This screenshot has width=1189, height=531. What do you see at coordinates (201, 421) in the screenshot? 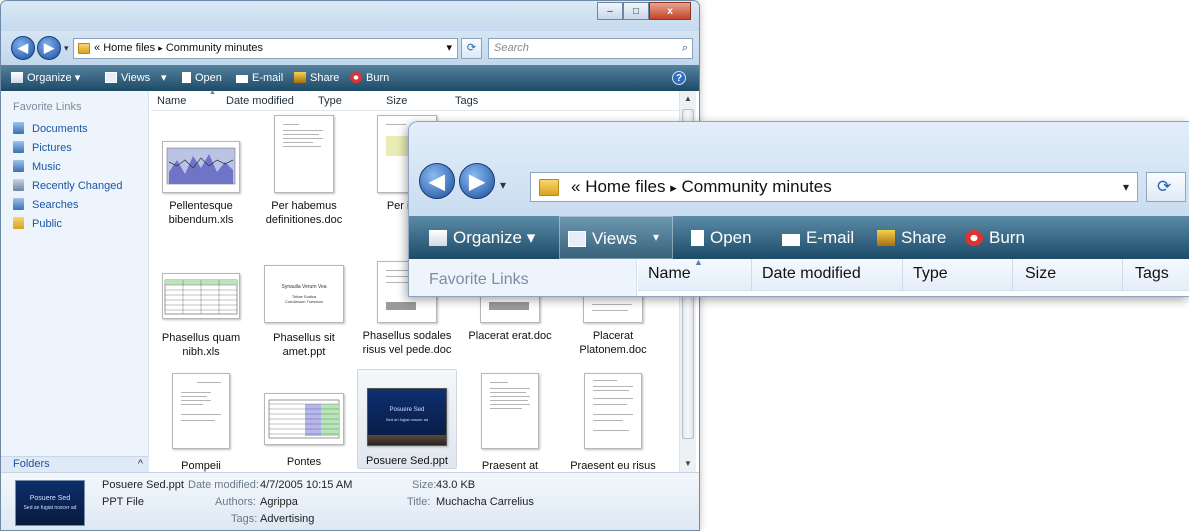
I see `file-item: Pompeii` at bounding box center [201, 421].